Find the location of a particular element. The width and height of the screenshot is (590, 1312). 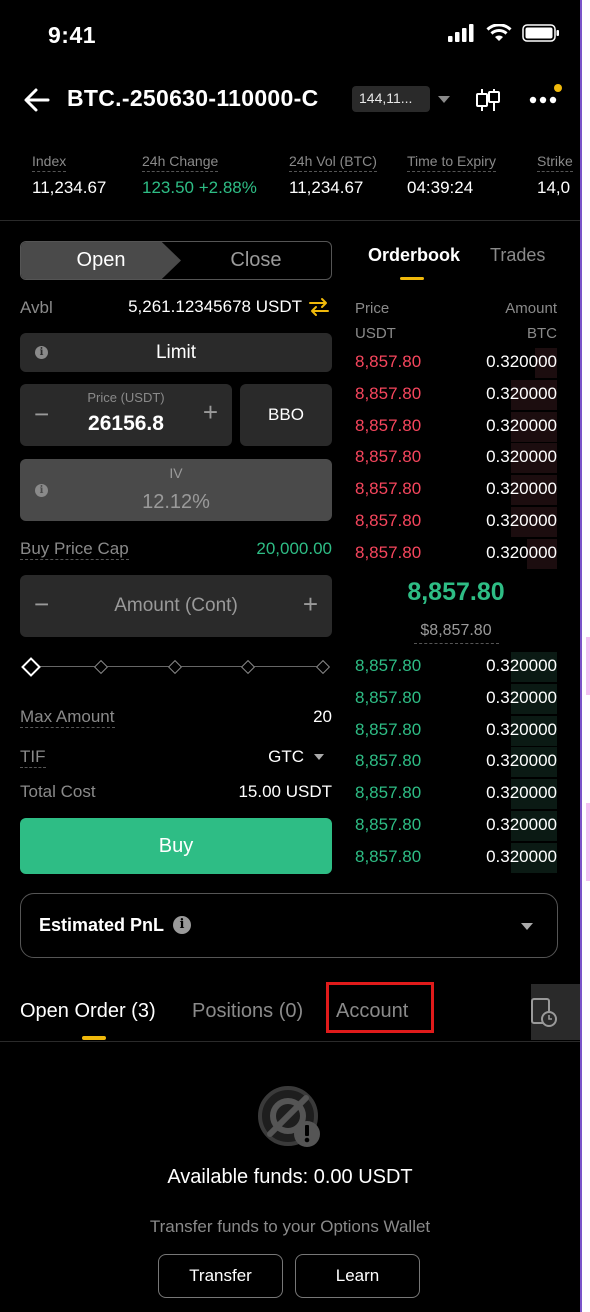

transfer-hint: Transfer funds to your Options Wallet is located at coordinates (290, 1226).